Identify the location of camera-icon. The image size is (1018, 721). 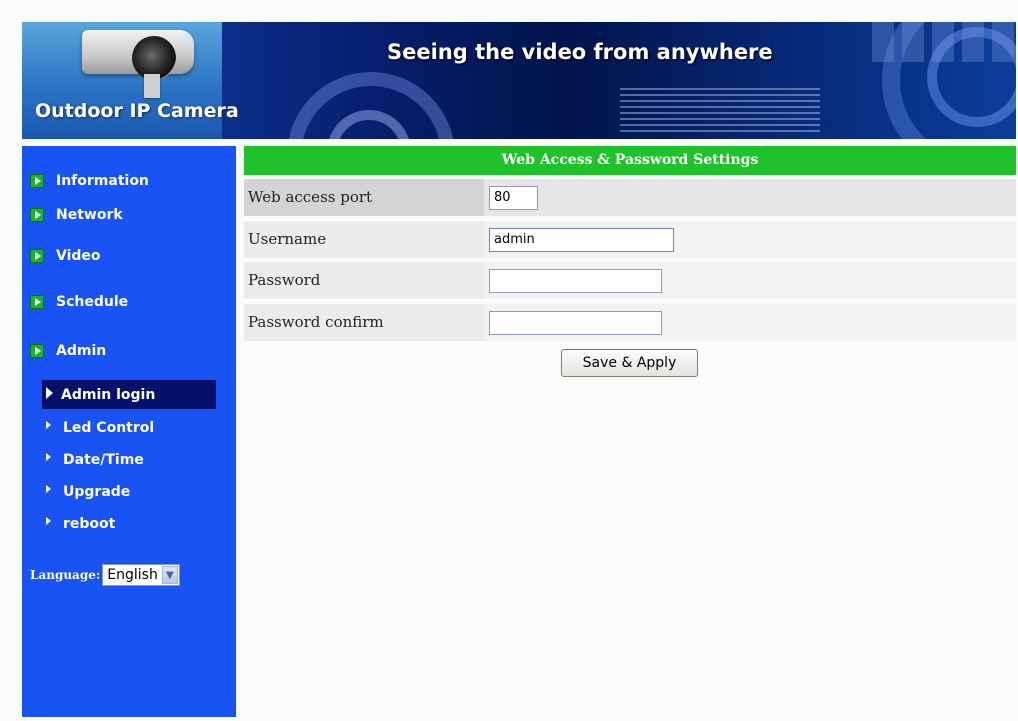
(138, 55).